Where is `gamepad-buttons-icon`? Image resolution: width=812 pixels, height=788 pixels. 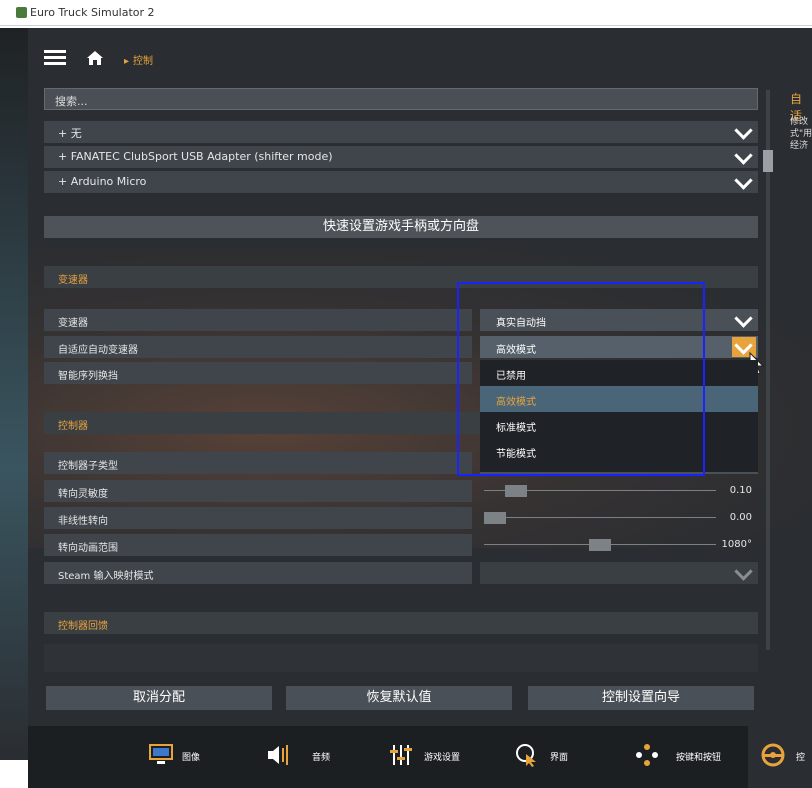 gamepad-buttons-icon is located at coordinates (647, 755).